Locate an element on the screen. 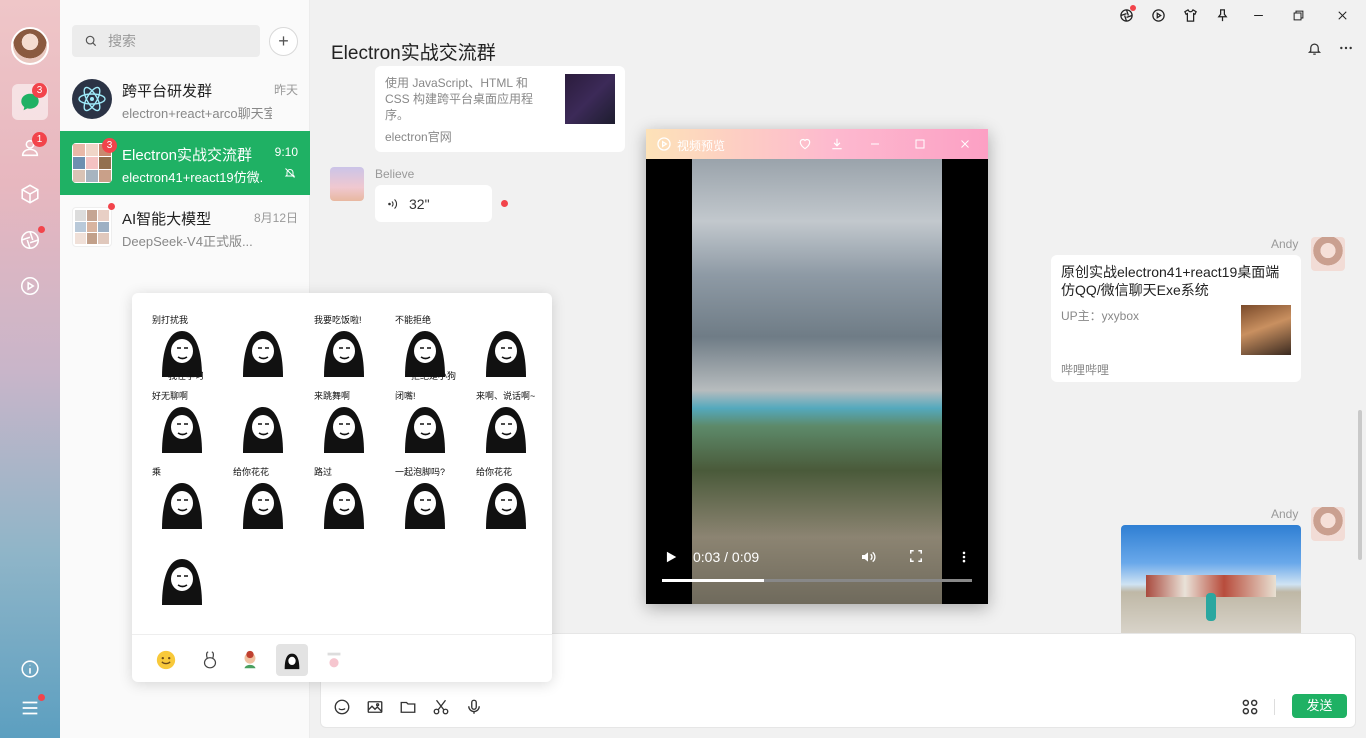 The image size is (1366, 738). close-icon is located at coordinates (965, 144).